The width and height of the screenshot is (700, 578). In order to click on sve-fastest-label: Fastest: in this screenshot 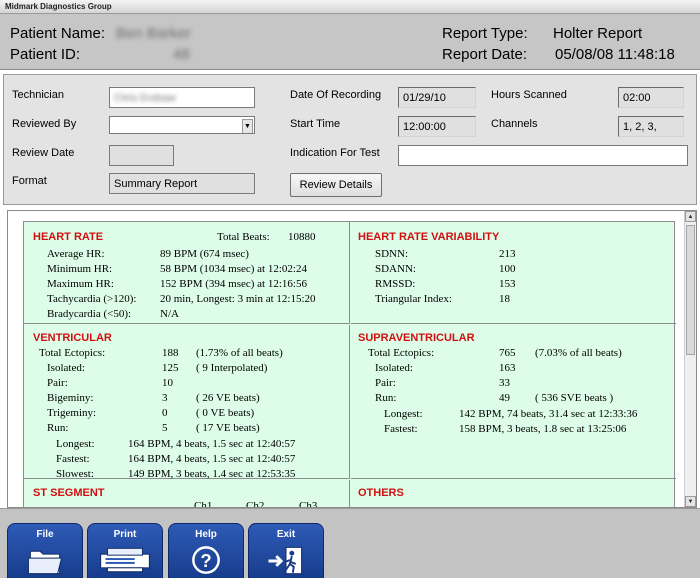, I will do `click(401, 429)`.